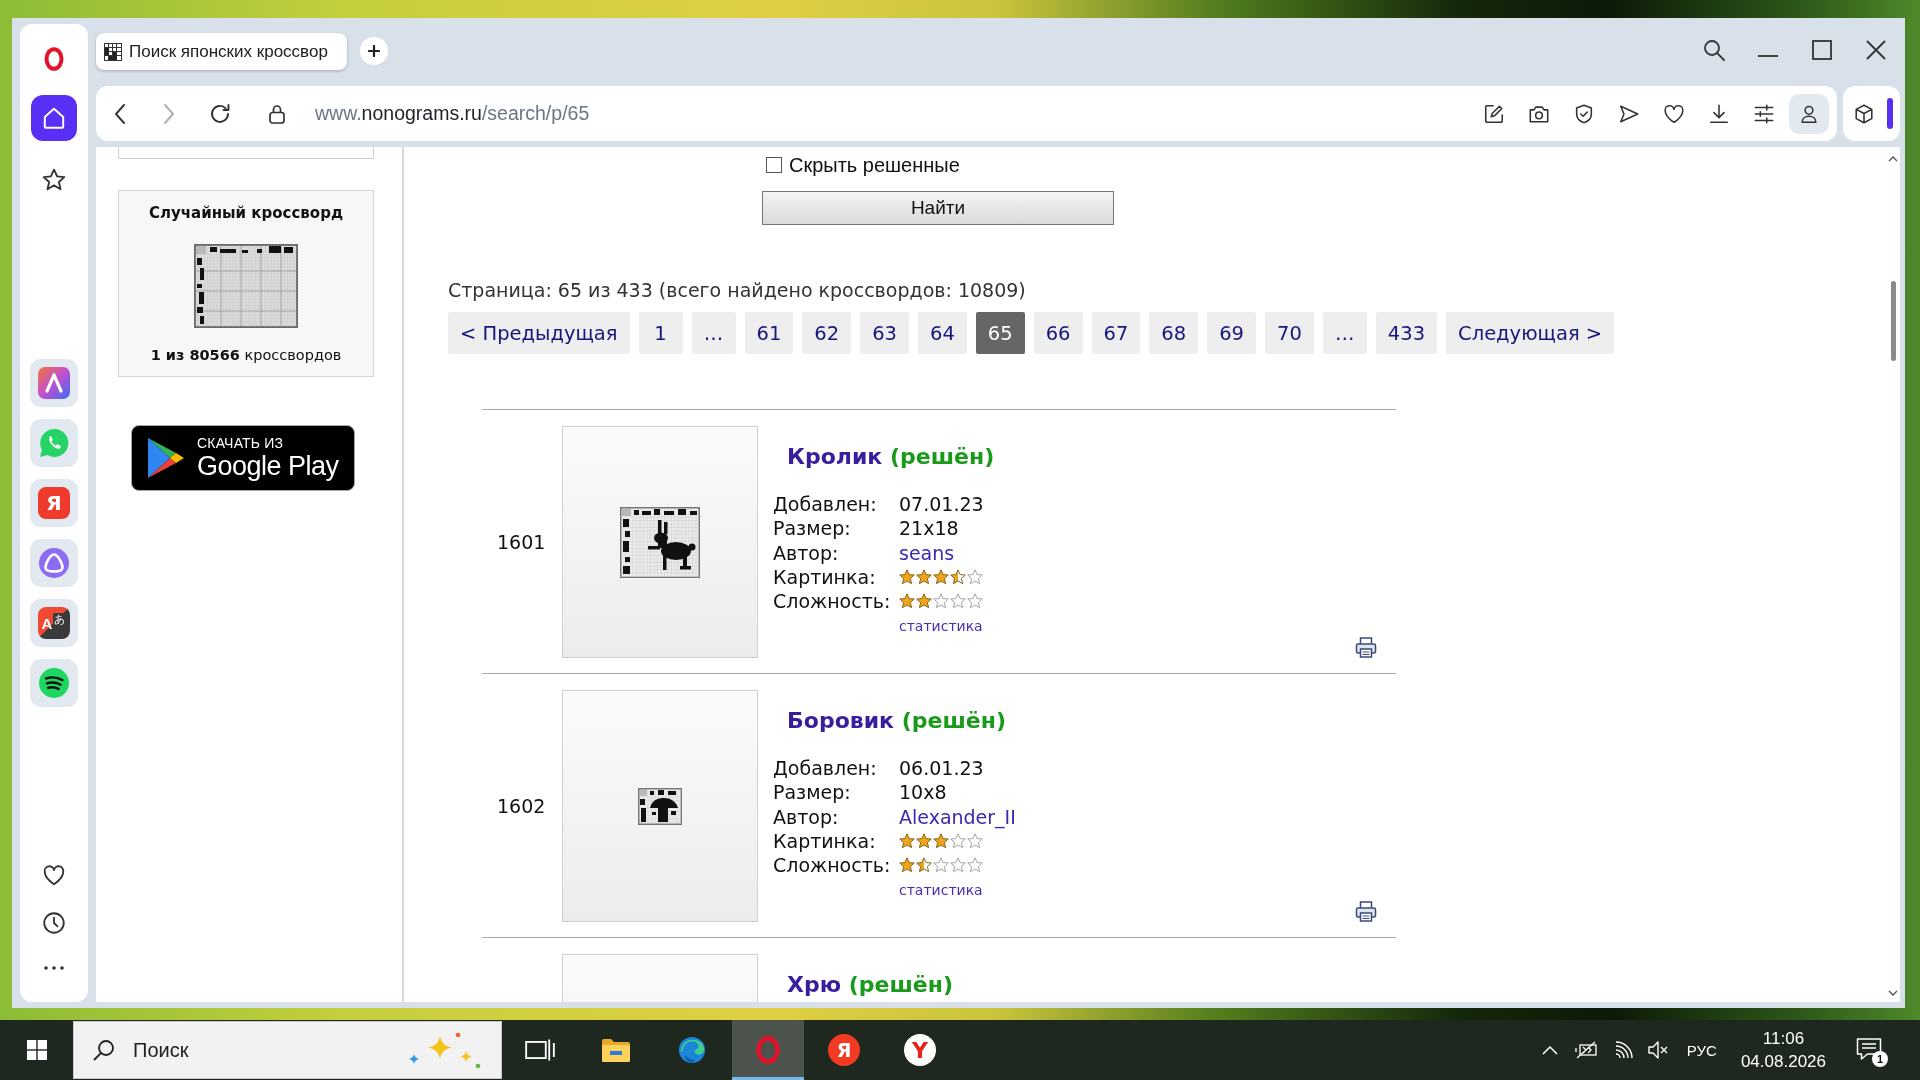 Image resolution: width=1920 pixels, height=1080 pixels. Describe the element at coordinates (54, 683) in the screenshot. I see `sidebar-app-button` at that location.